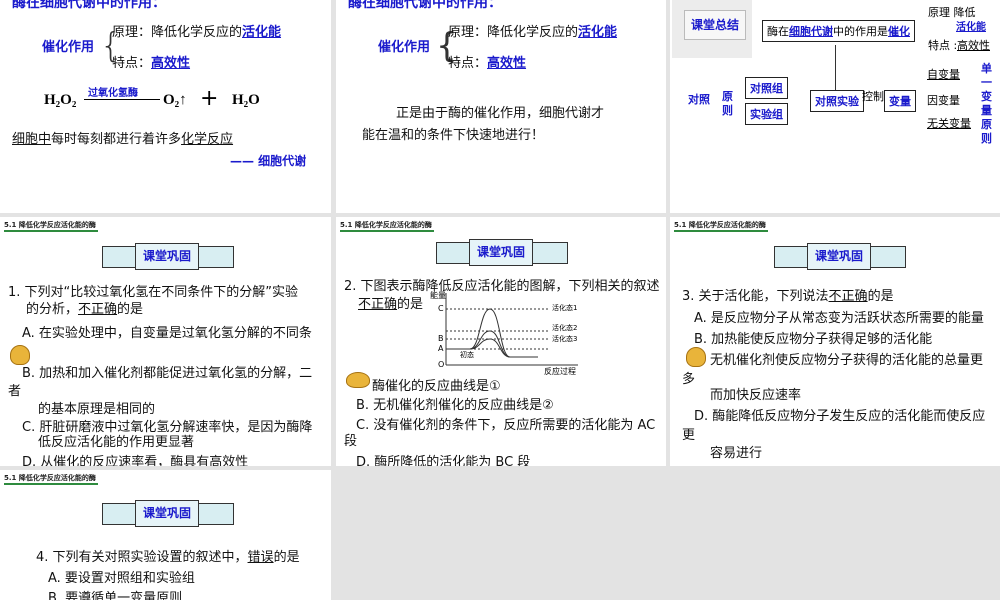  I want to click on single-variable-principle: 单一变量原则, so click(986, 103).